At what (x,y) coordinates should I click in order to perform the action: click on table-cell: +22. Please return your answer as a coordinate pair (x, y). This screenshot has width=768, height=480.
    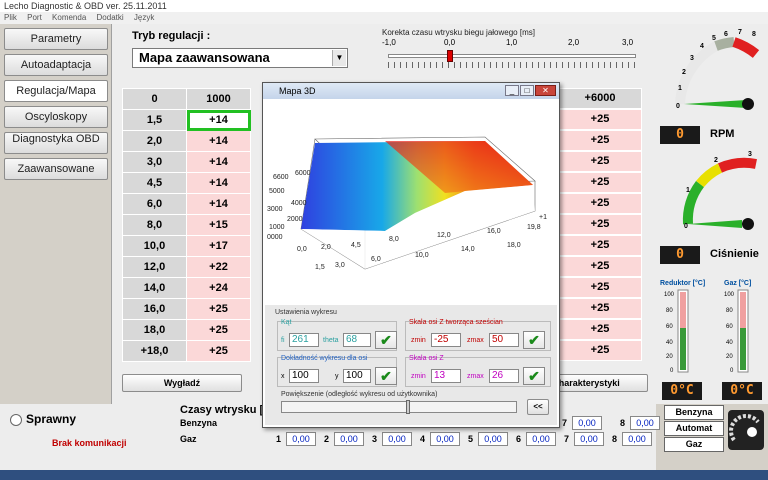
    Looking at the image, I should click on (218, 267).